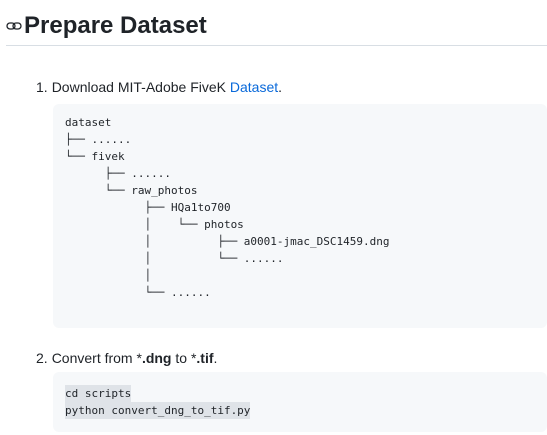 The width and height of the screenshot is (547, 435). Describe the element at coordinates (15, 26) in the screenshot. I see `link-icon` at that location.